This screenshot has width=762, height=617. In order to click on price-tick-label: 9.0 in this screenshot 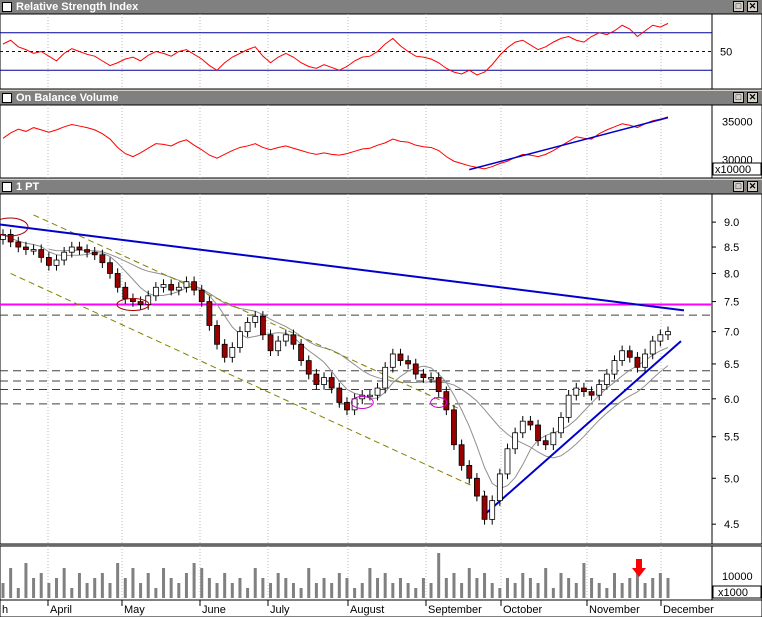, I will do `click(731, 223)`.